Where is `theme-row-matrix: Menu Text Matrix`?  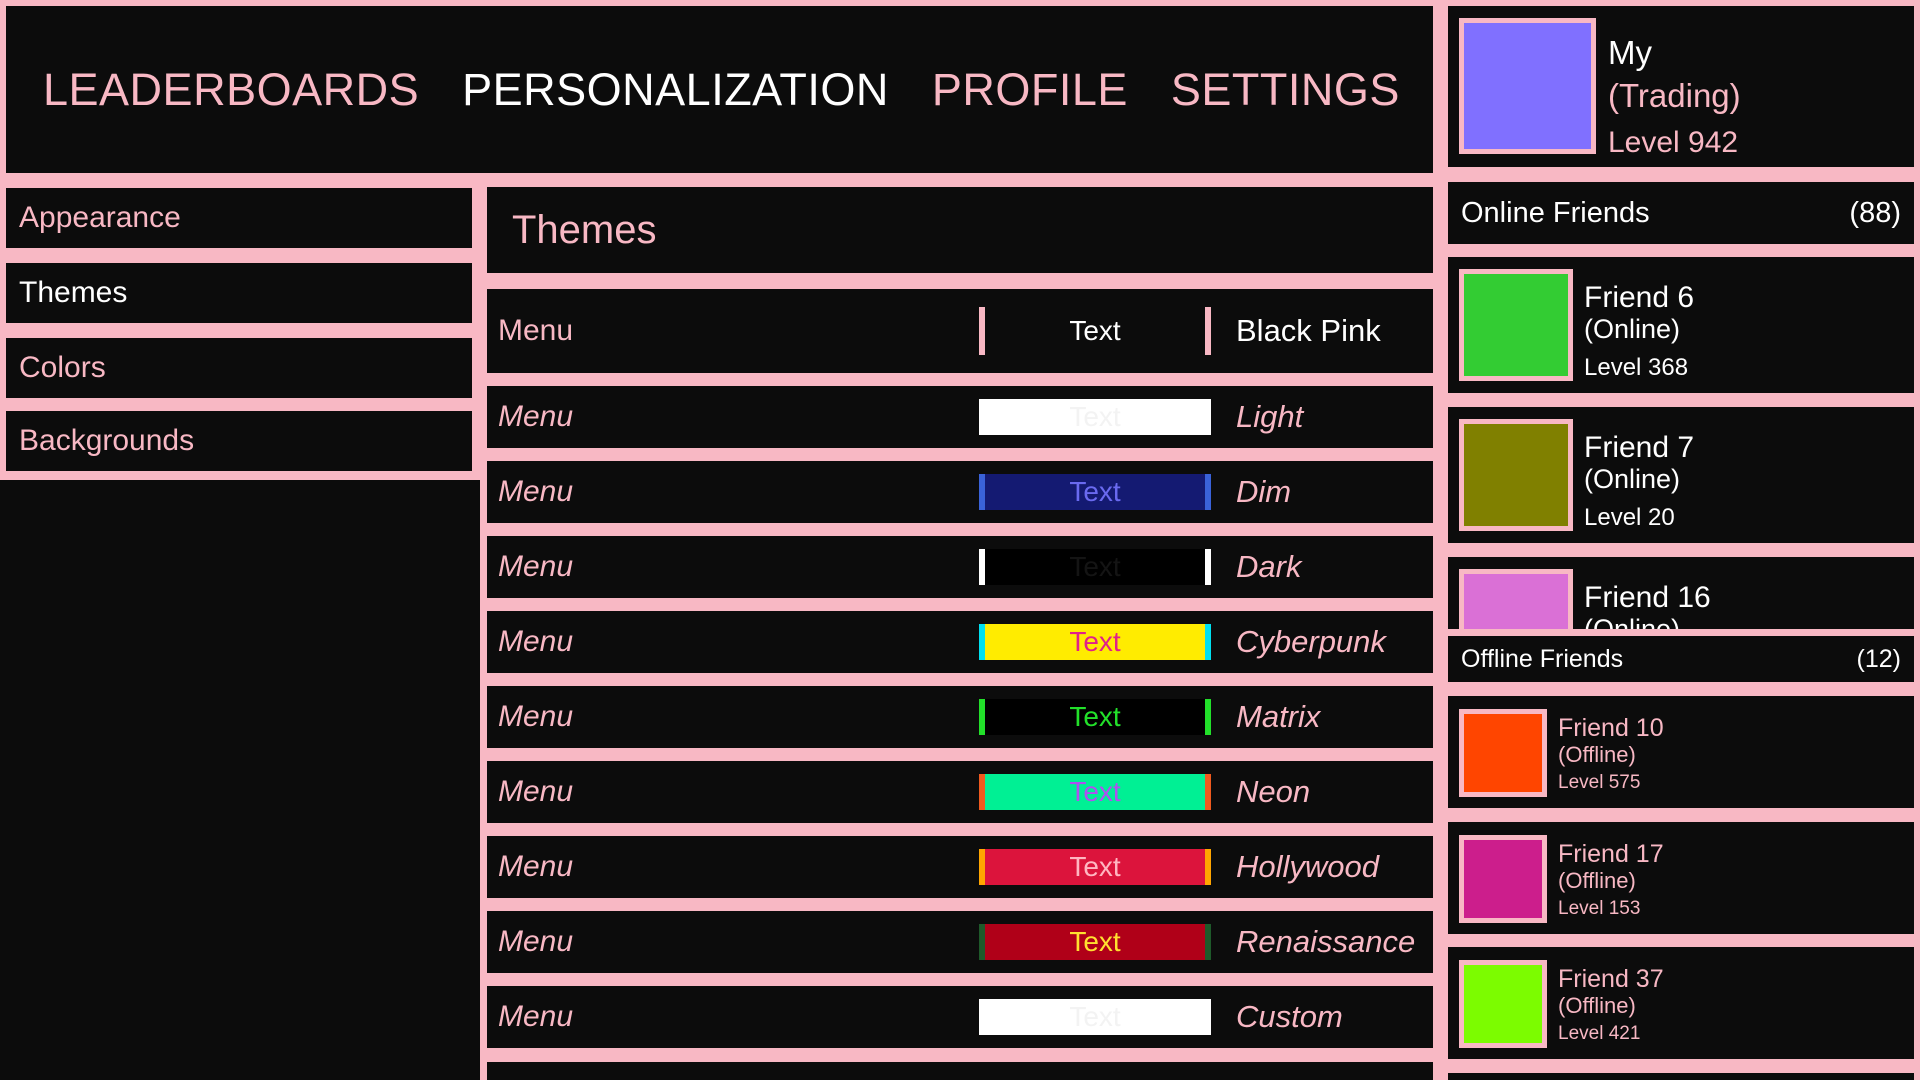 theme-row-matrix: Menu Text Matrix is located at coordinates (960, 717).